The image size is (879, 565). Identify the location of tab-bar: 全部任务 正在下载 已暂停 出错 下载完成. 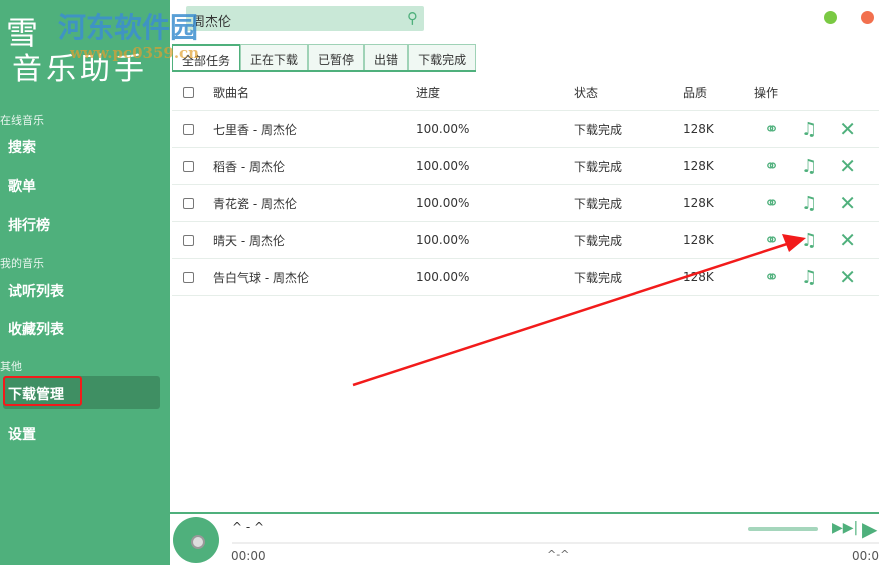
(324, 58).